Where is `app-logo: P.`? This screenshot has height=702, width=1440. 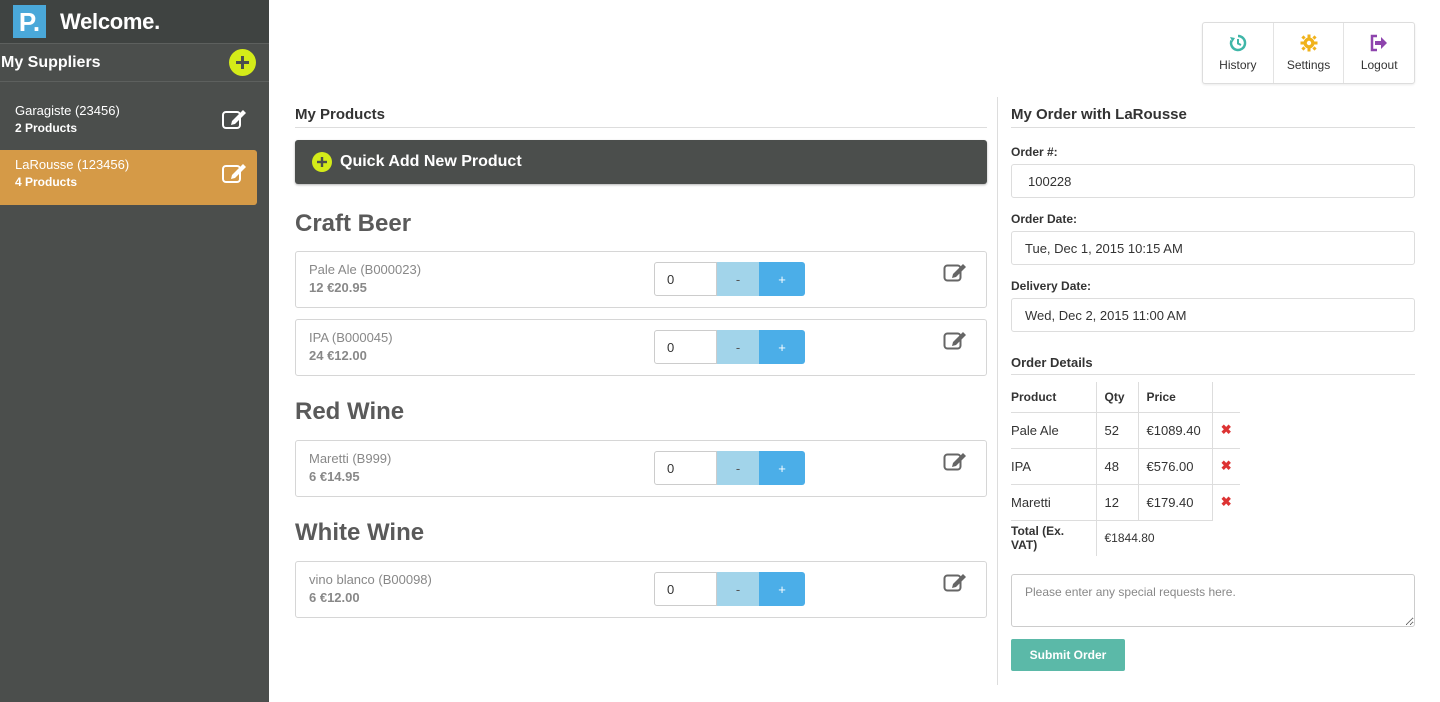
app-logo: P. is located at coordinates (29, 21).